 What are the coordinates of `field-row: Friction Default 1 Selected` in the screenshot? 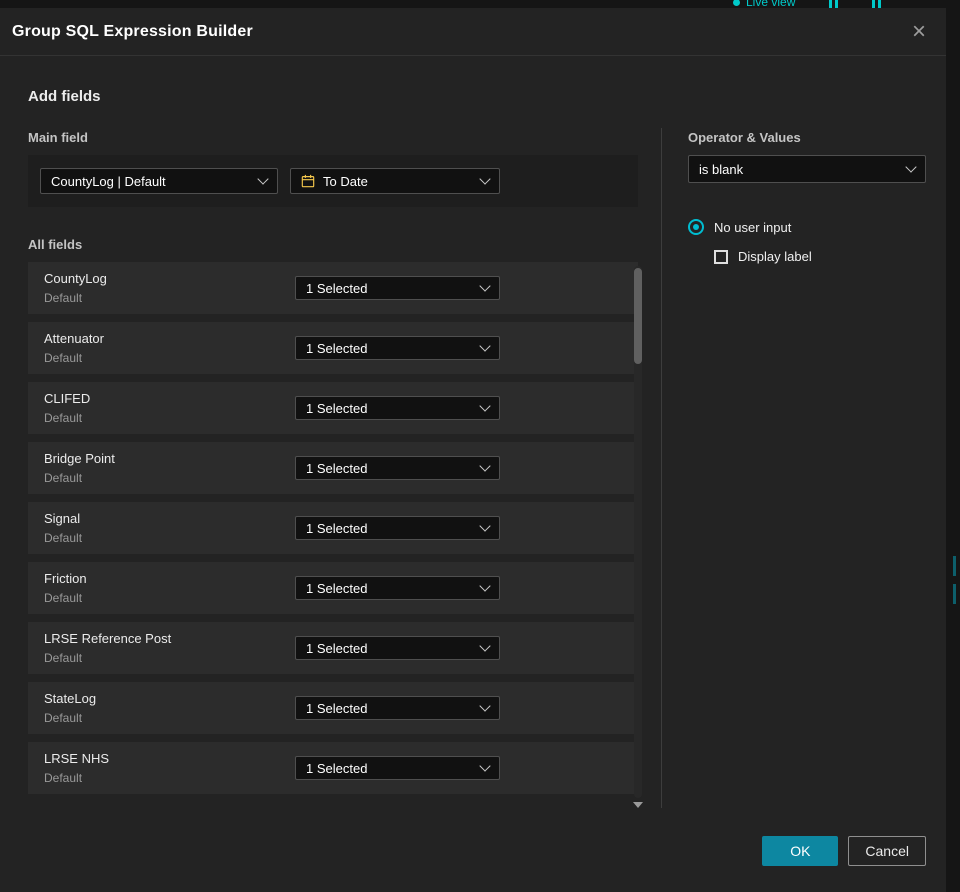 It's located at (333, 588).